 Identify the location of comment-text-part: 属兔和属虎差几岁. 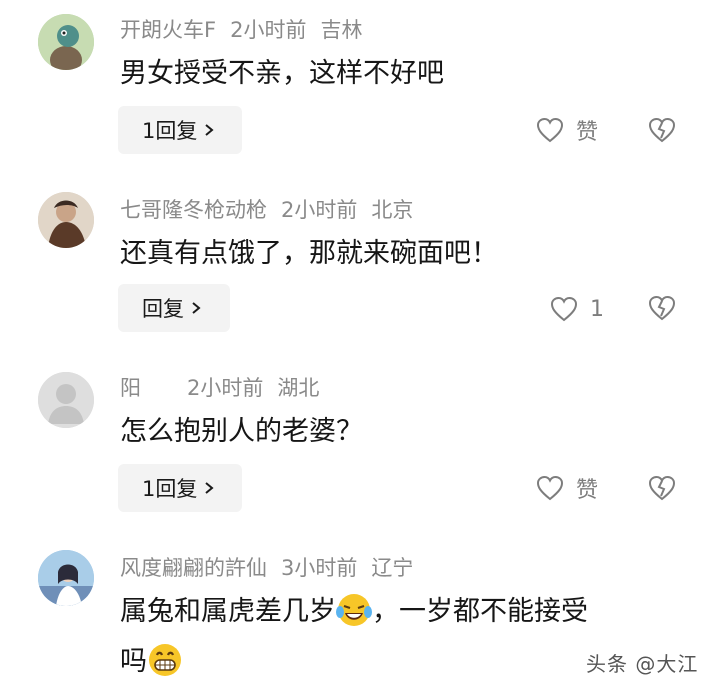
(228, 611).